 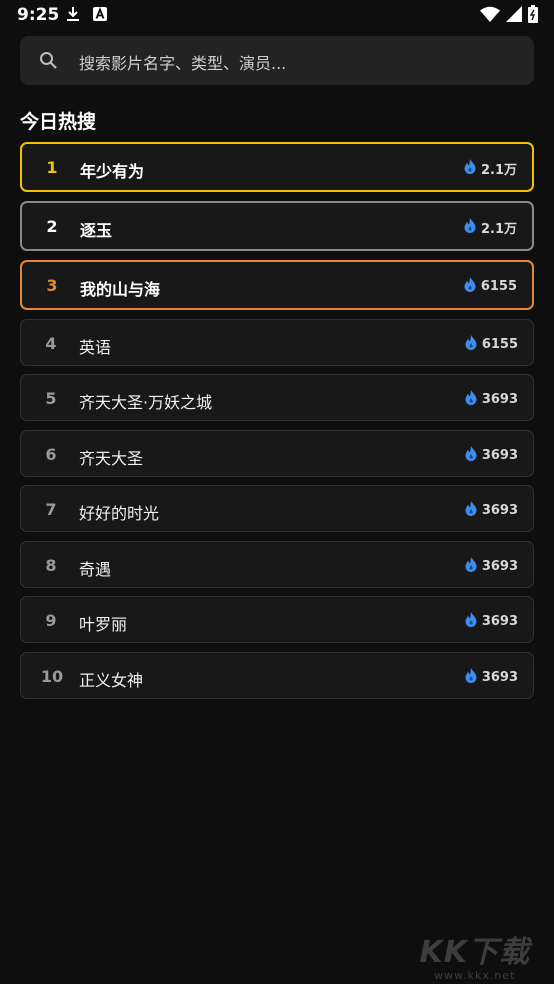 What do you see at coordinates (474, 952) in the screenshot?
I see `watermark-logo: KK下载` at bounding box center [474, 952].